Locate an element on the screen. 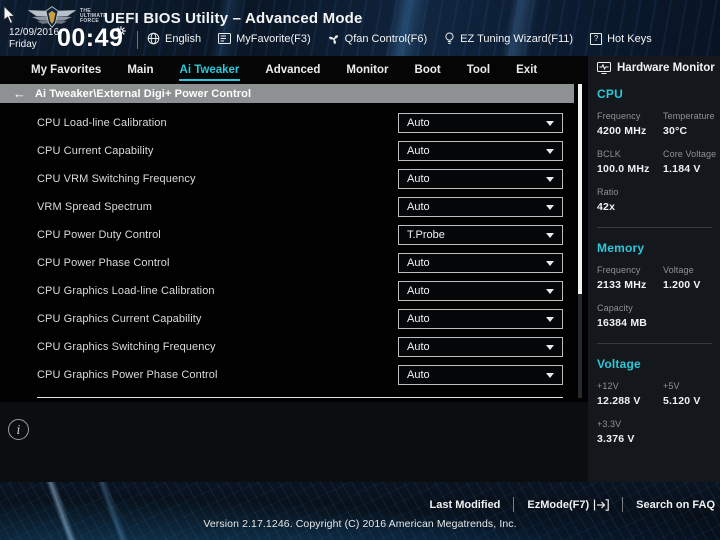 The height and width of the screenshot is (540, 720). setting-label: CPU Current Capability is located at coordinates (95, 151).